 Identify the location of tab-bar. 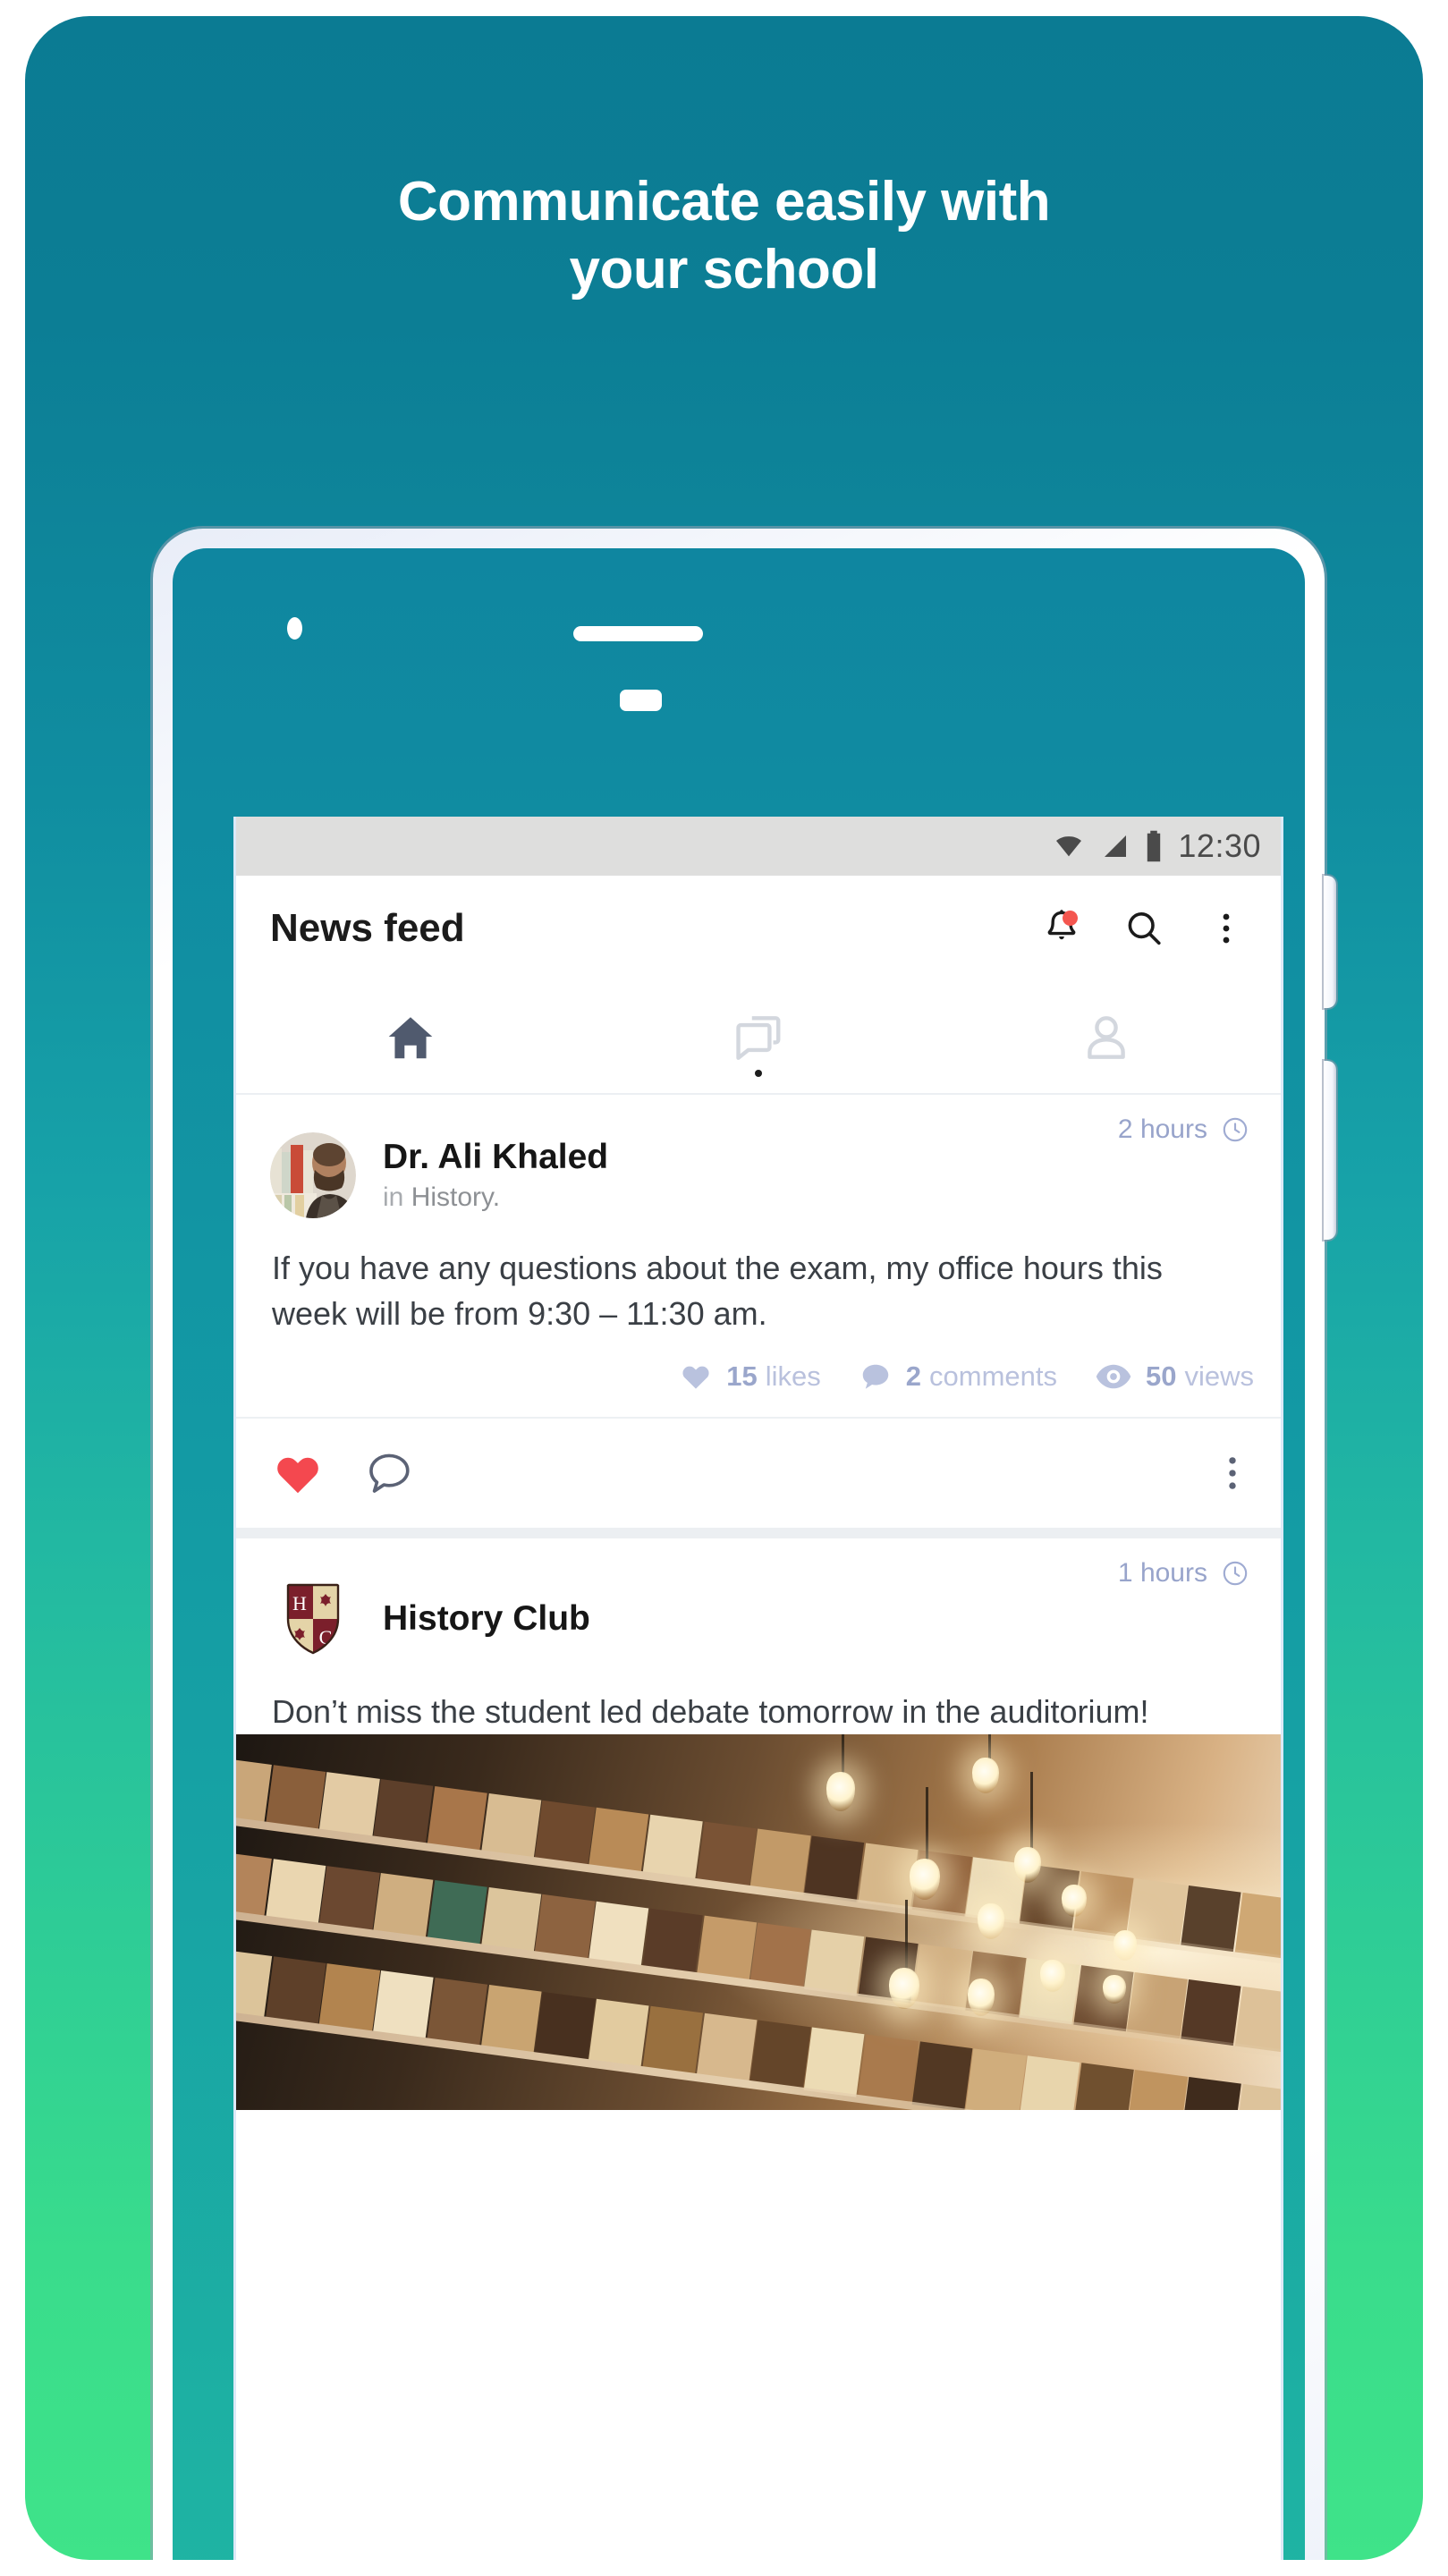
(758, 1038).